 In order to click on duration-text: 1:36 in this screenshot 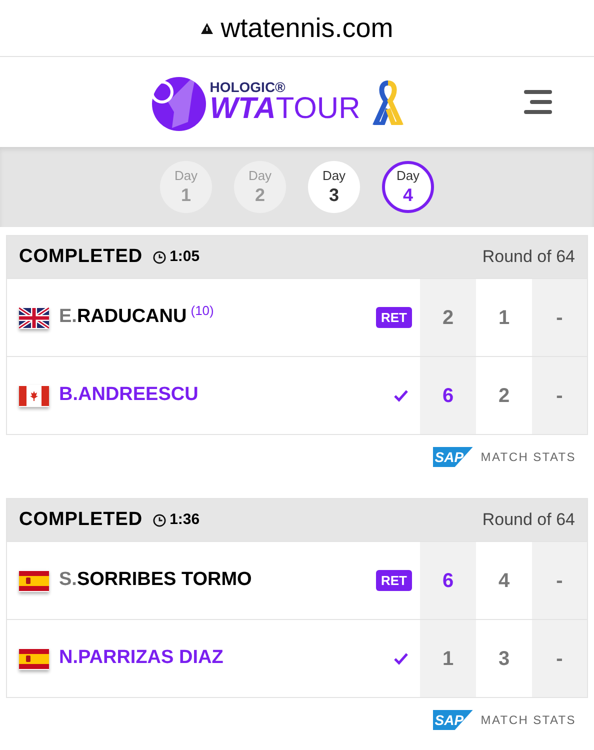, I will do `click(185, 520)`.